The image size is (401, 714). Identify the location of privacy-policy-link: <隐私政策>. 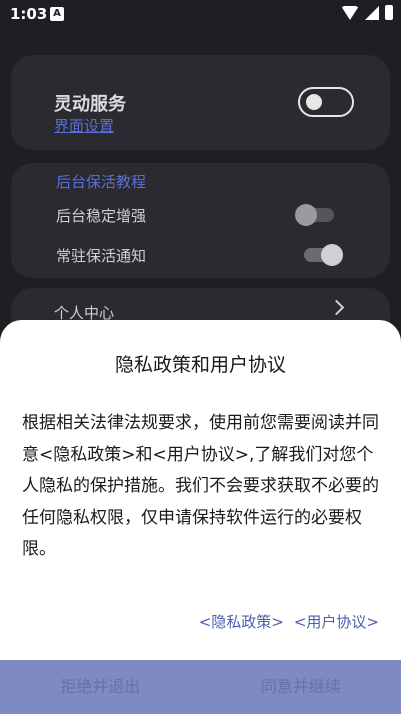
(241, 621).